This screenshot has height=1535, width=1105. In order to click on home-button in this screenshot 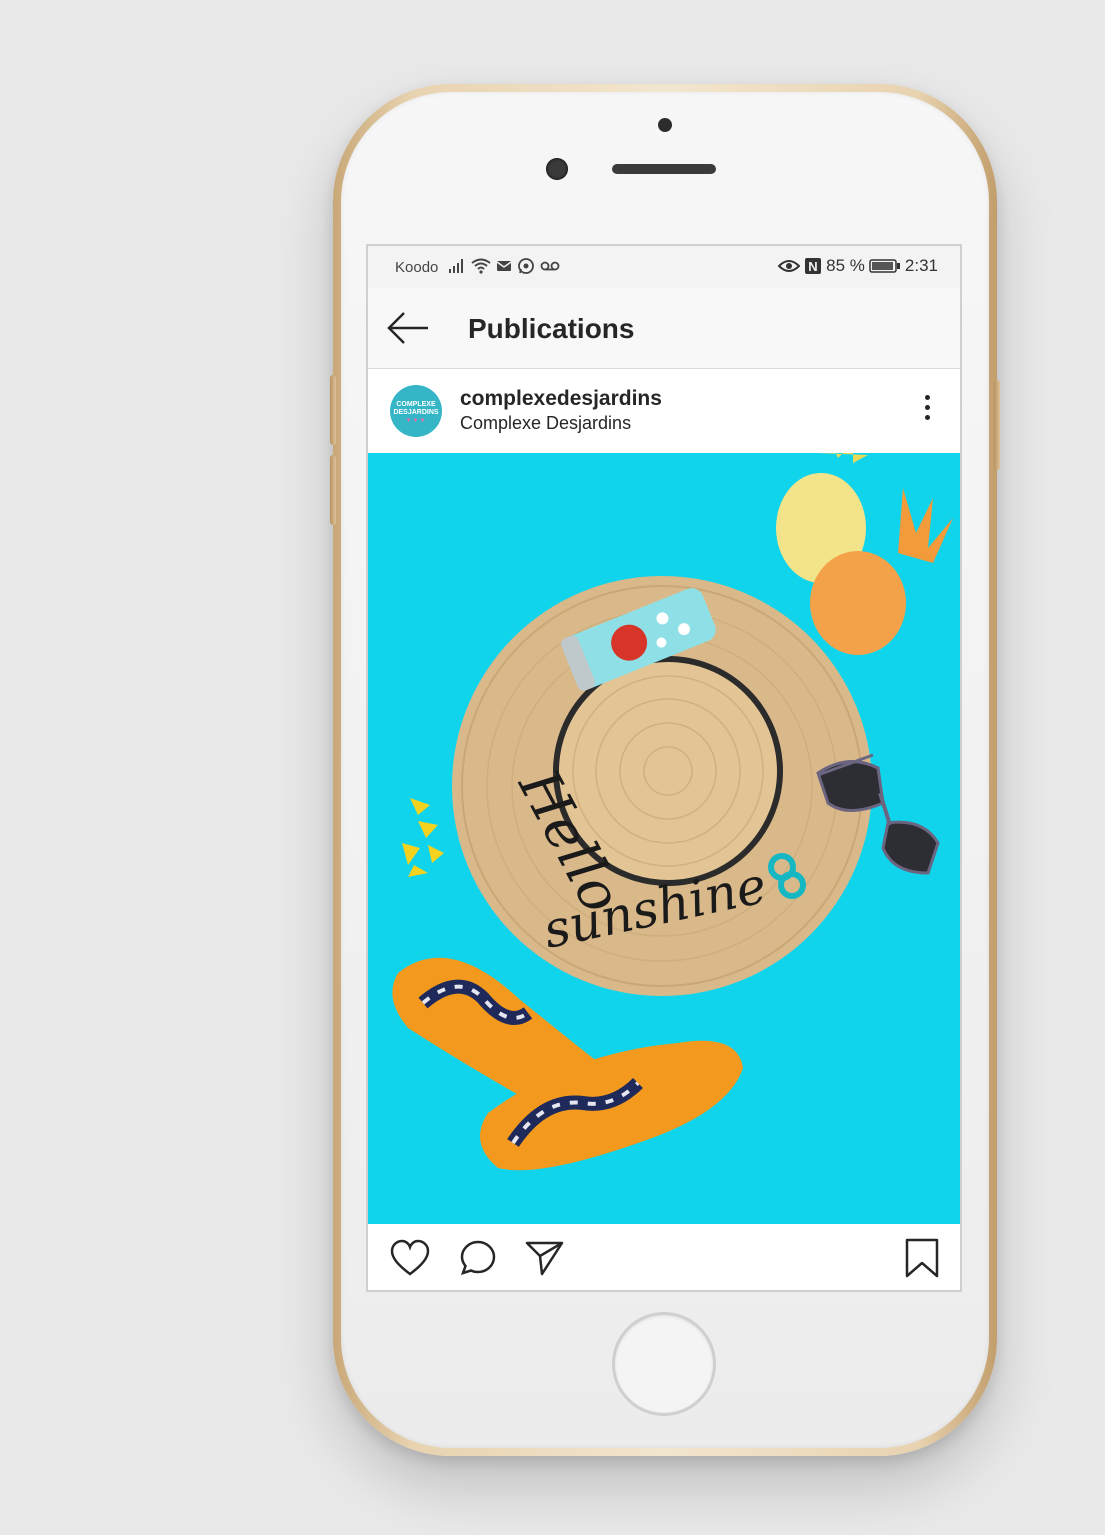, I will do `click(664, 1364)`.